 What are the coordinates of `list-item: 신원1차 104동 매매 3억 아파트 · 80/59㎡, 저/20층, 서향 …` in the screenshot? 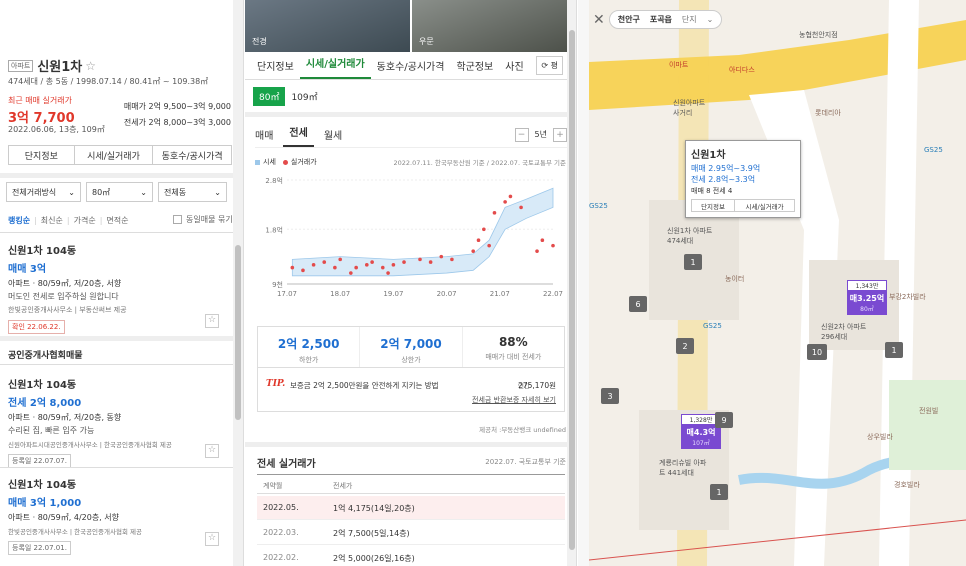 It's located at (117, 288).